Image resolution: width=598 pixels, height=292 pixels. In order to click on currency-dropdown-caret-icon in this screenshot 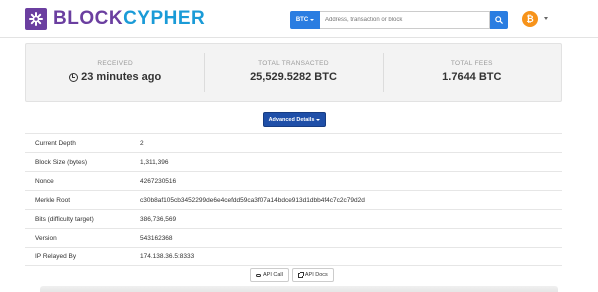, I will do `click(546, 18)`.